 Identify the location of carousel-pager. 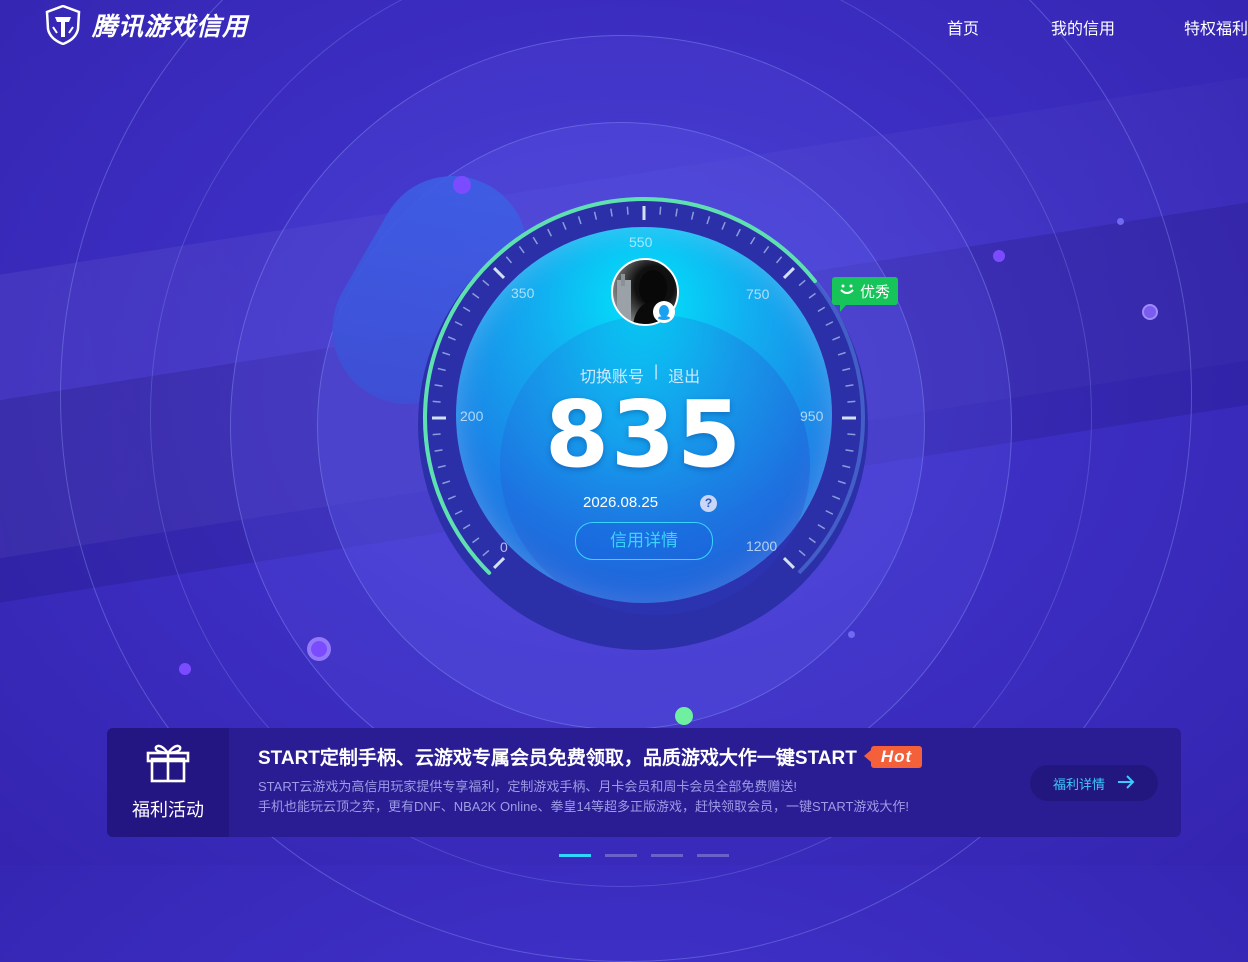
(644, 855).